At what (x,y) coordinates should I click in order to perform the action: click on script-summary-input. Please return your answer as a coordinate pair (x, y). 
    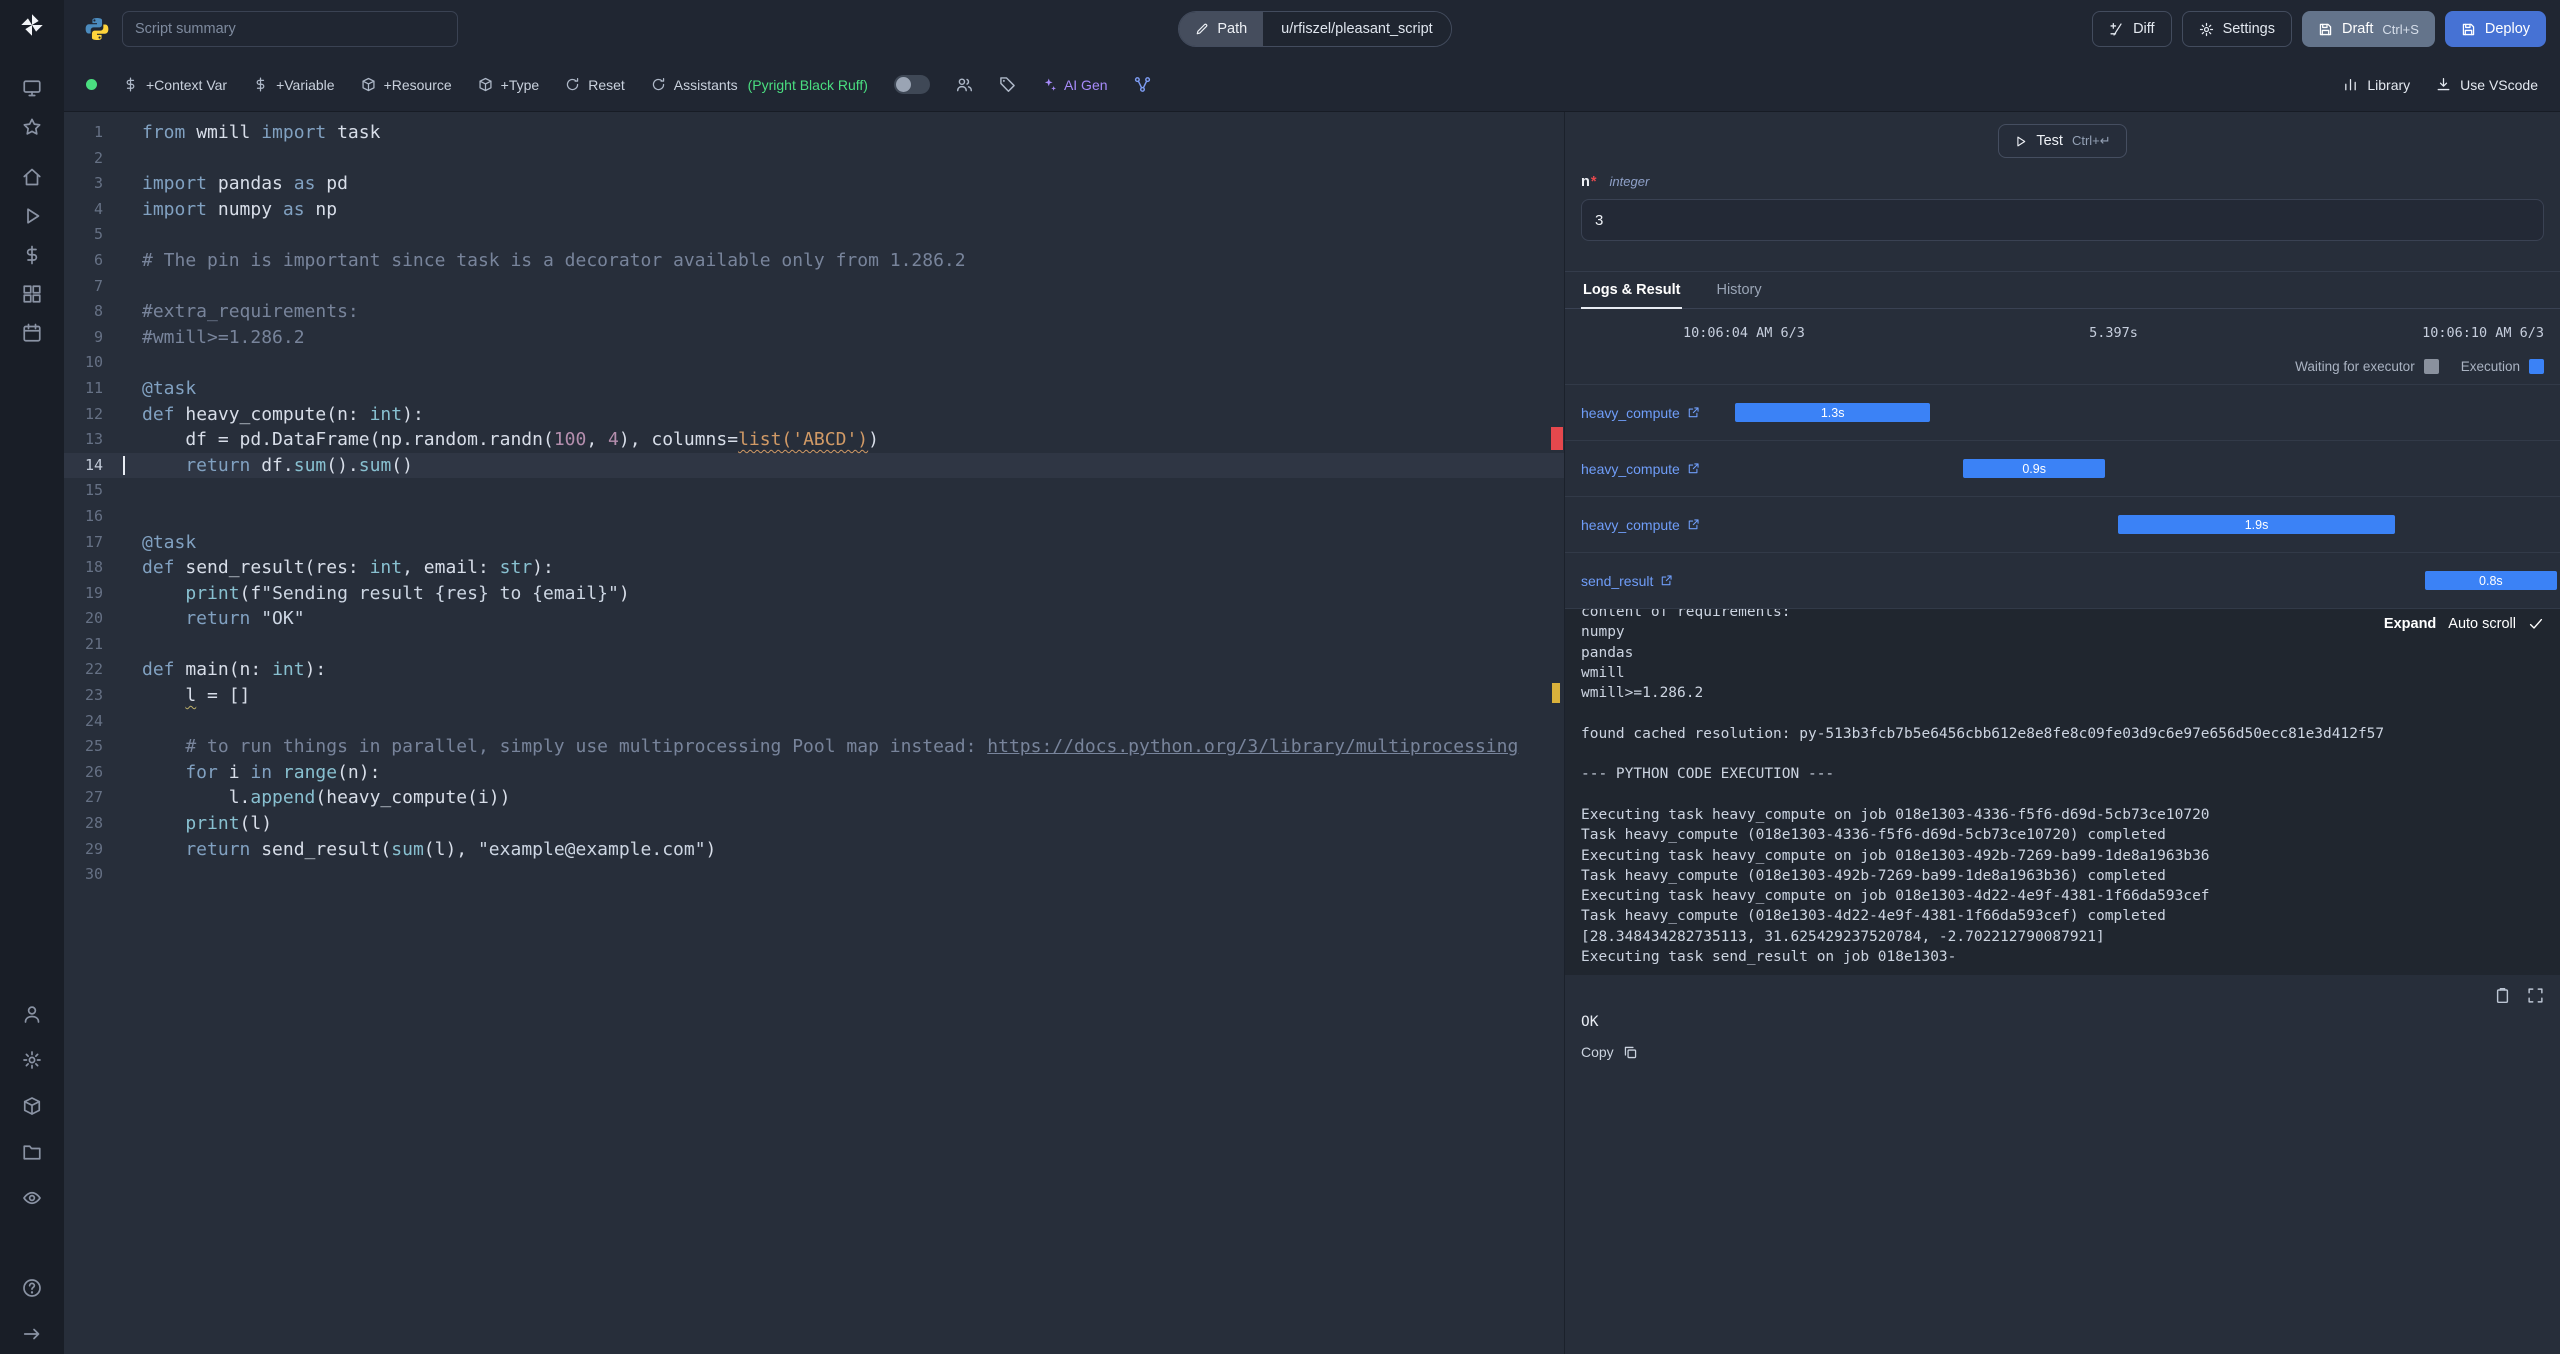
    Looking at the image, I should click on (290, 29).